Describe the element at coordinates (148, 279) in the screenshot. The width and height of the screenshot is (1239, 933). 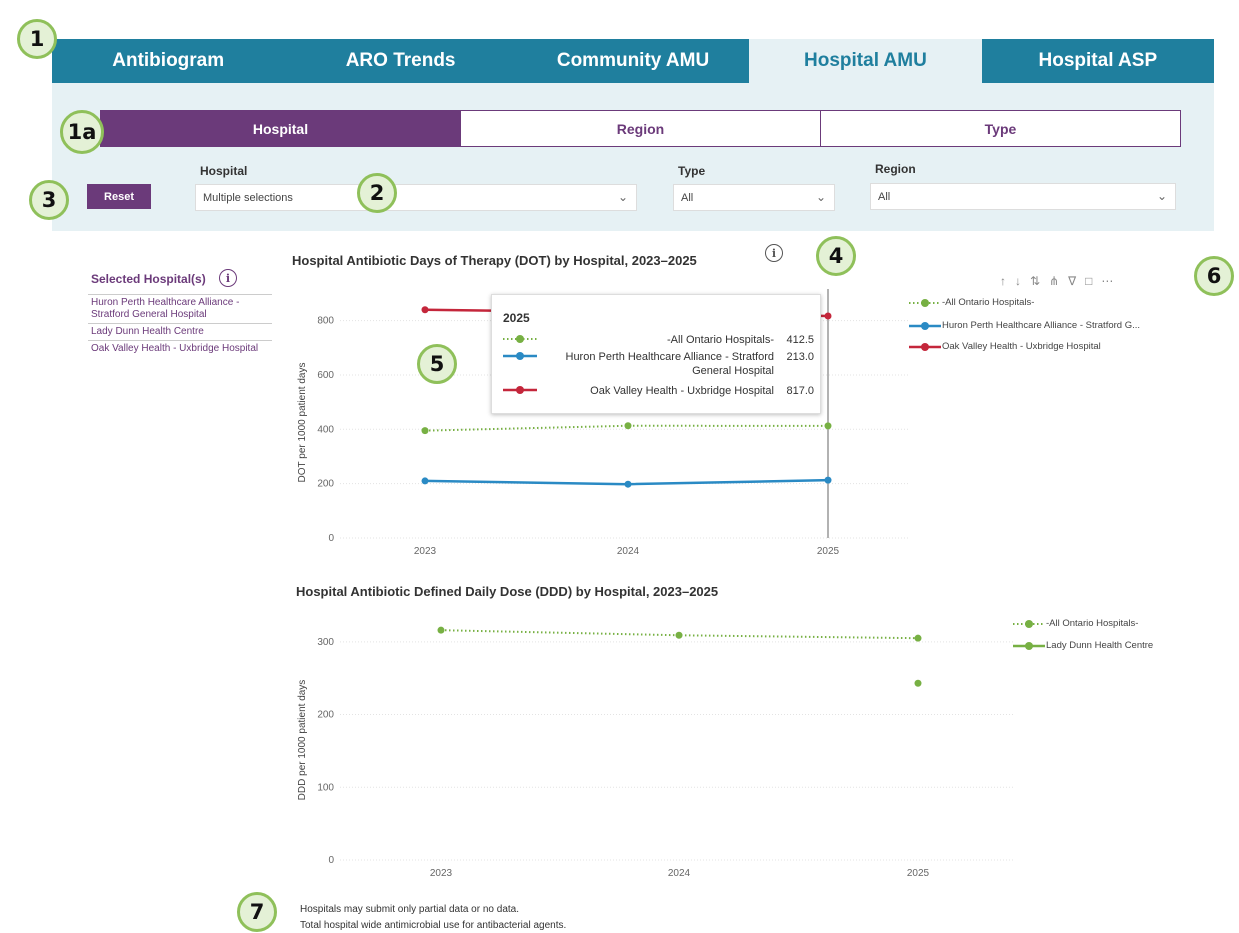
I see `selected-hospitals-title: Selected Hospital(s)` at that location.